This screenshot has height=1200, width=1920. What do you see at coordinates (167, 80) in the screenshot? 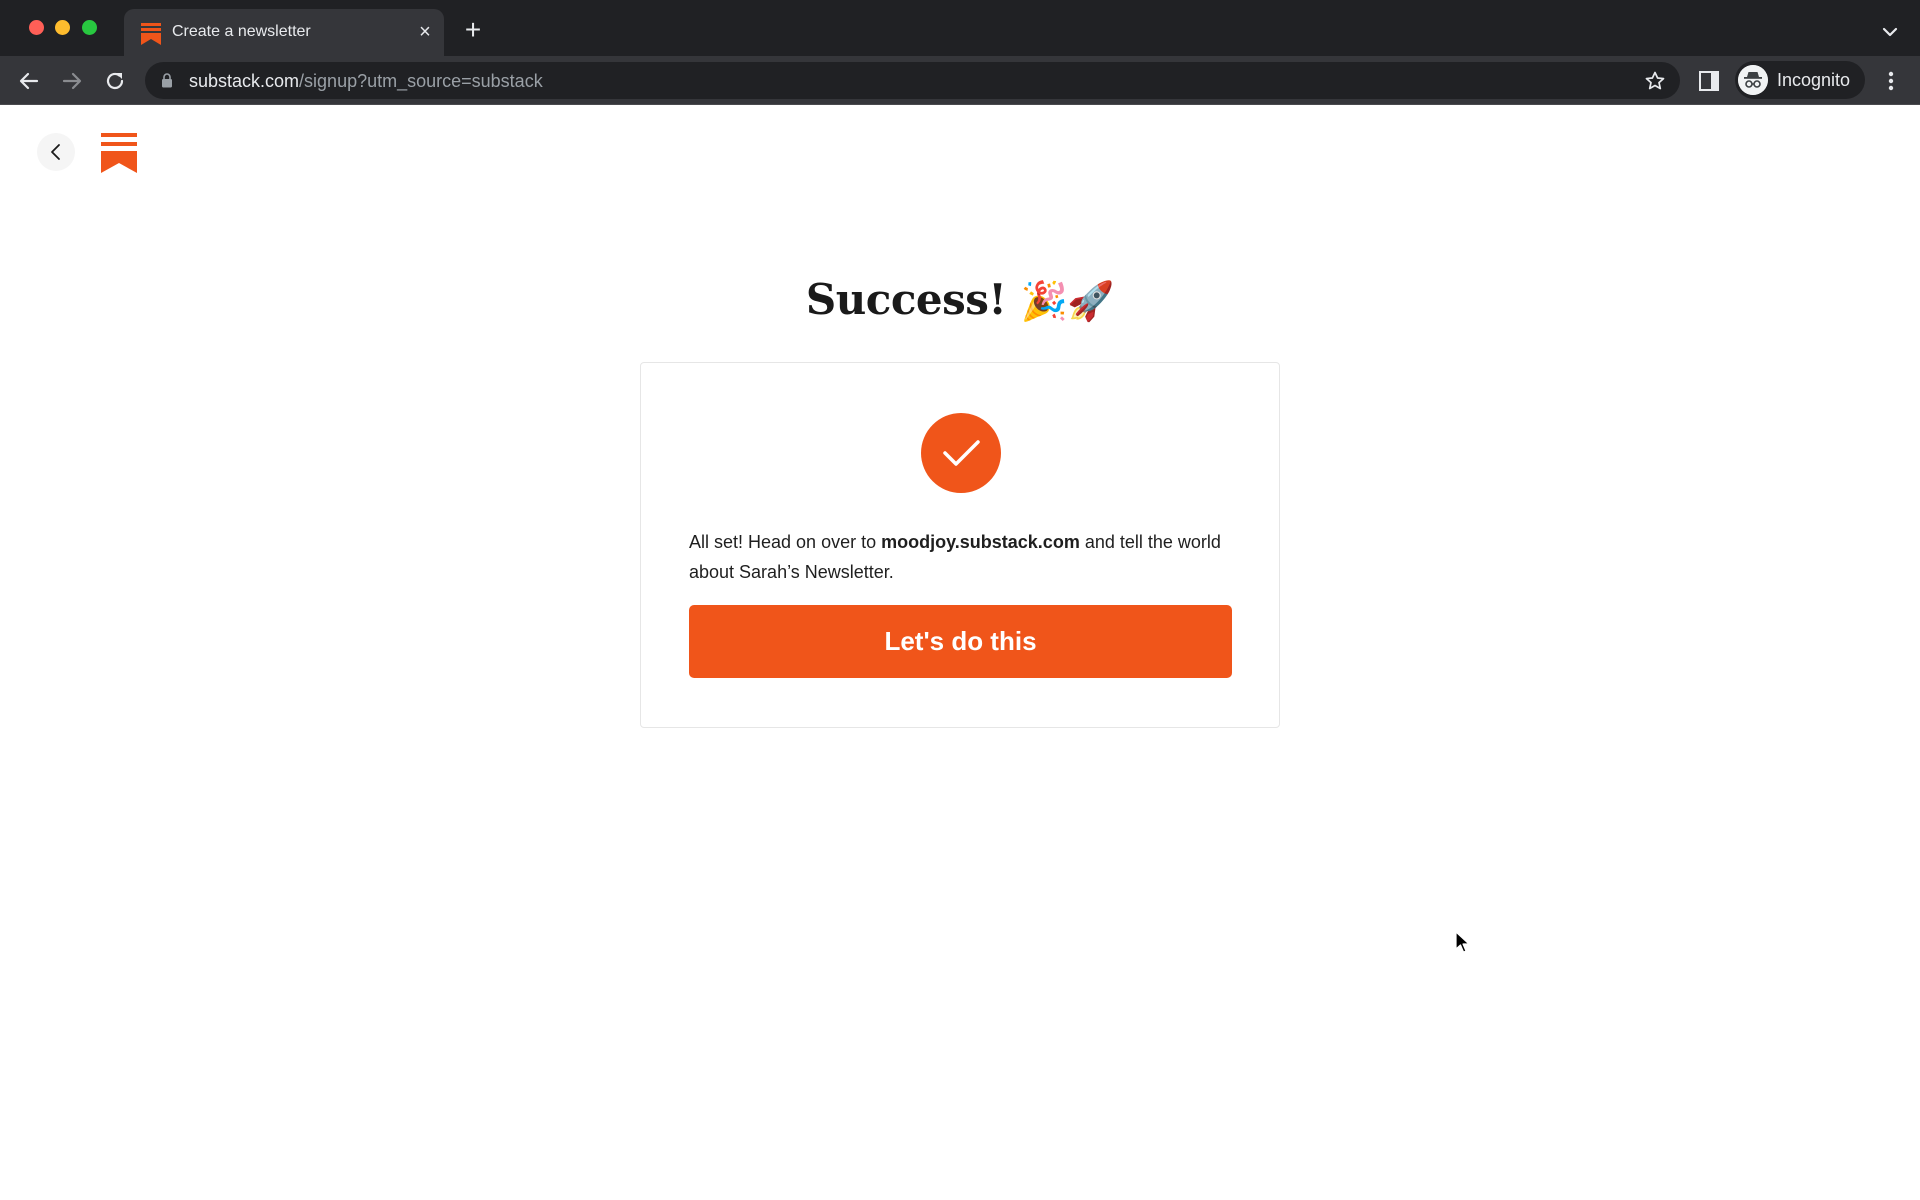
I see `lock-icon` at bounding box center [167, 80].